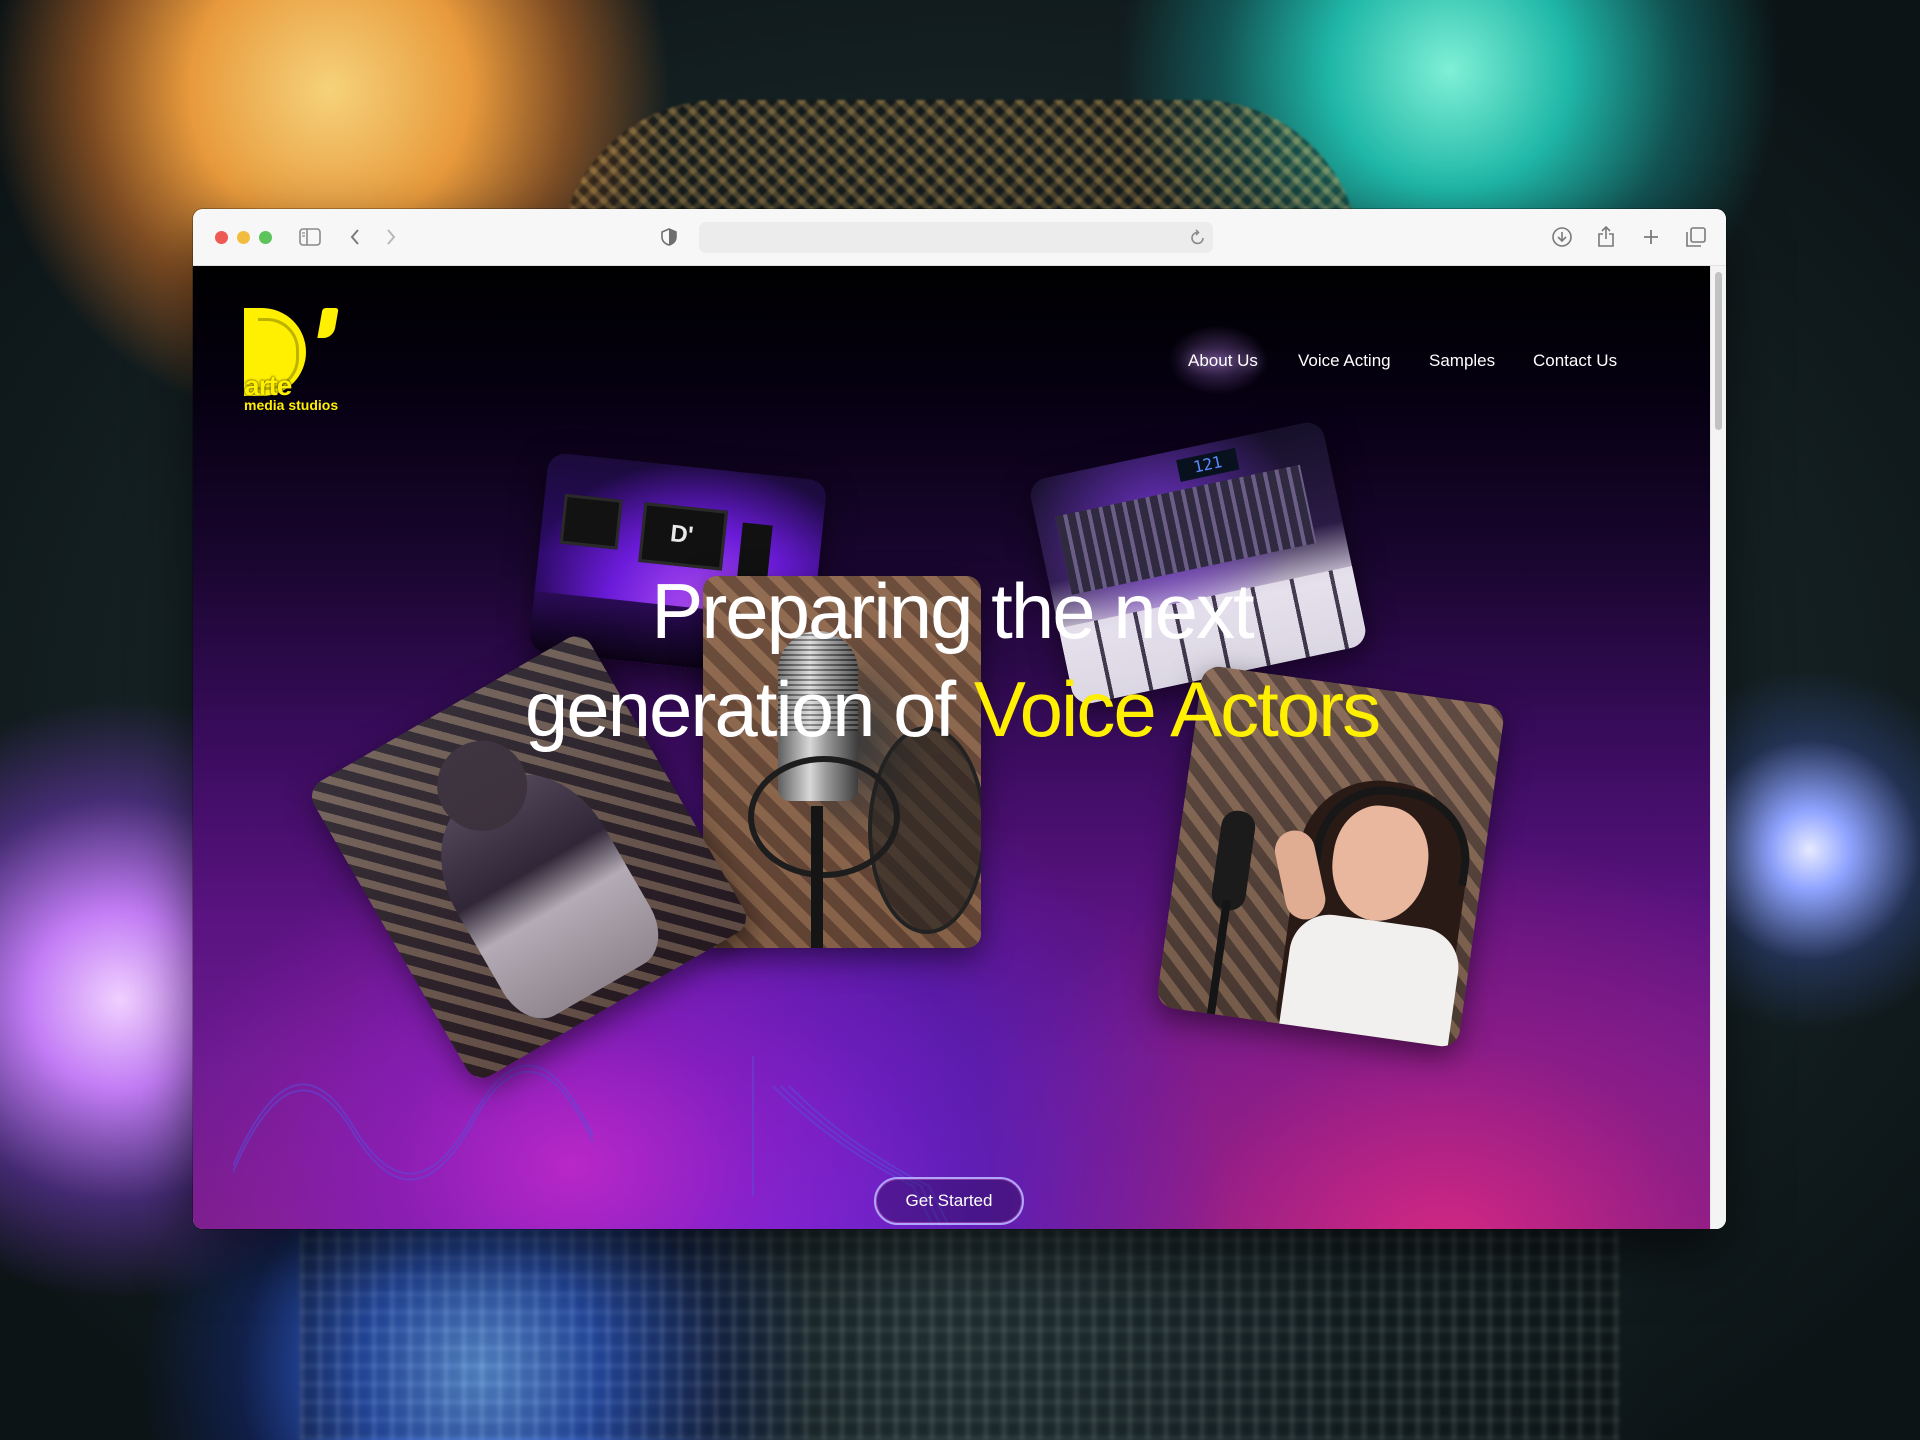  What do you see at coordinates (960, 1335) in the screenshot?
I see `background-microphone-grille` at bounding box center [960, 1335].